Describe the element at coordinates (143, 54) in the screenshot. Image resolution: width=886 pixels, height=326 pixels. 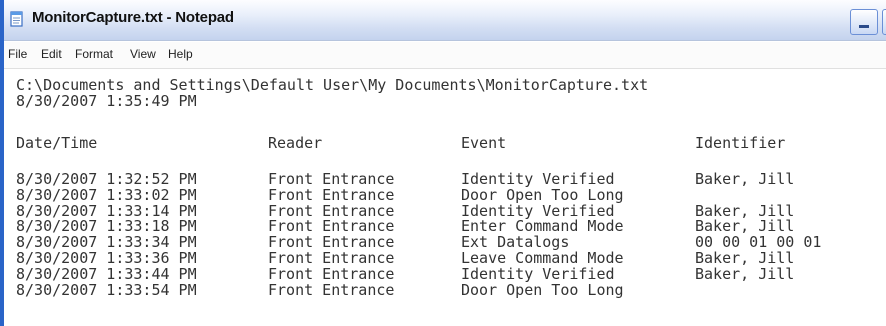
I see `menu-view: View` at that location.